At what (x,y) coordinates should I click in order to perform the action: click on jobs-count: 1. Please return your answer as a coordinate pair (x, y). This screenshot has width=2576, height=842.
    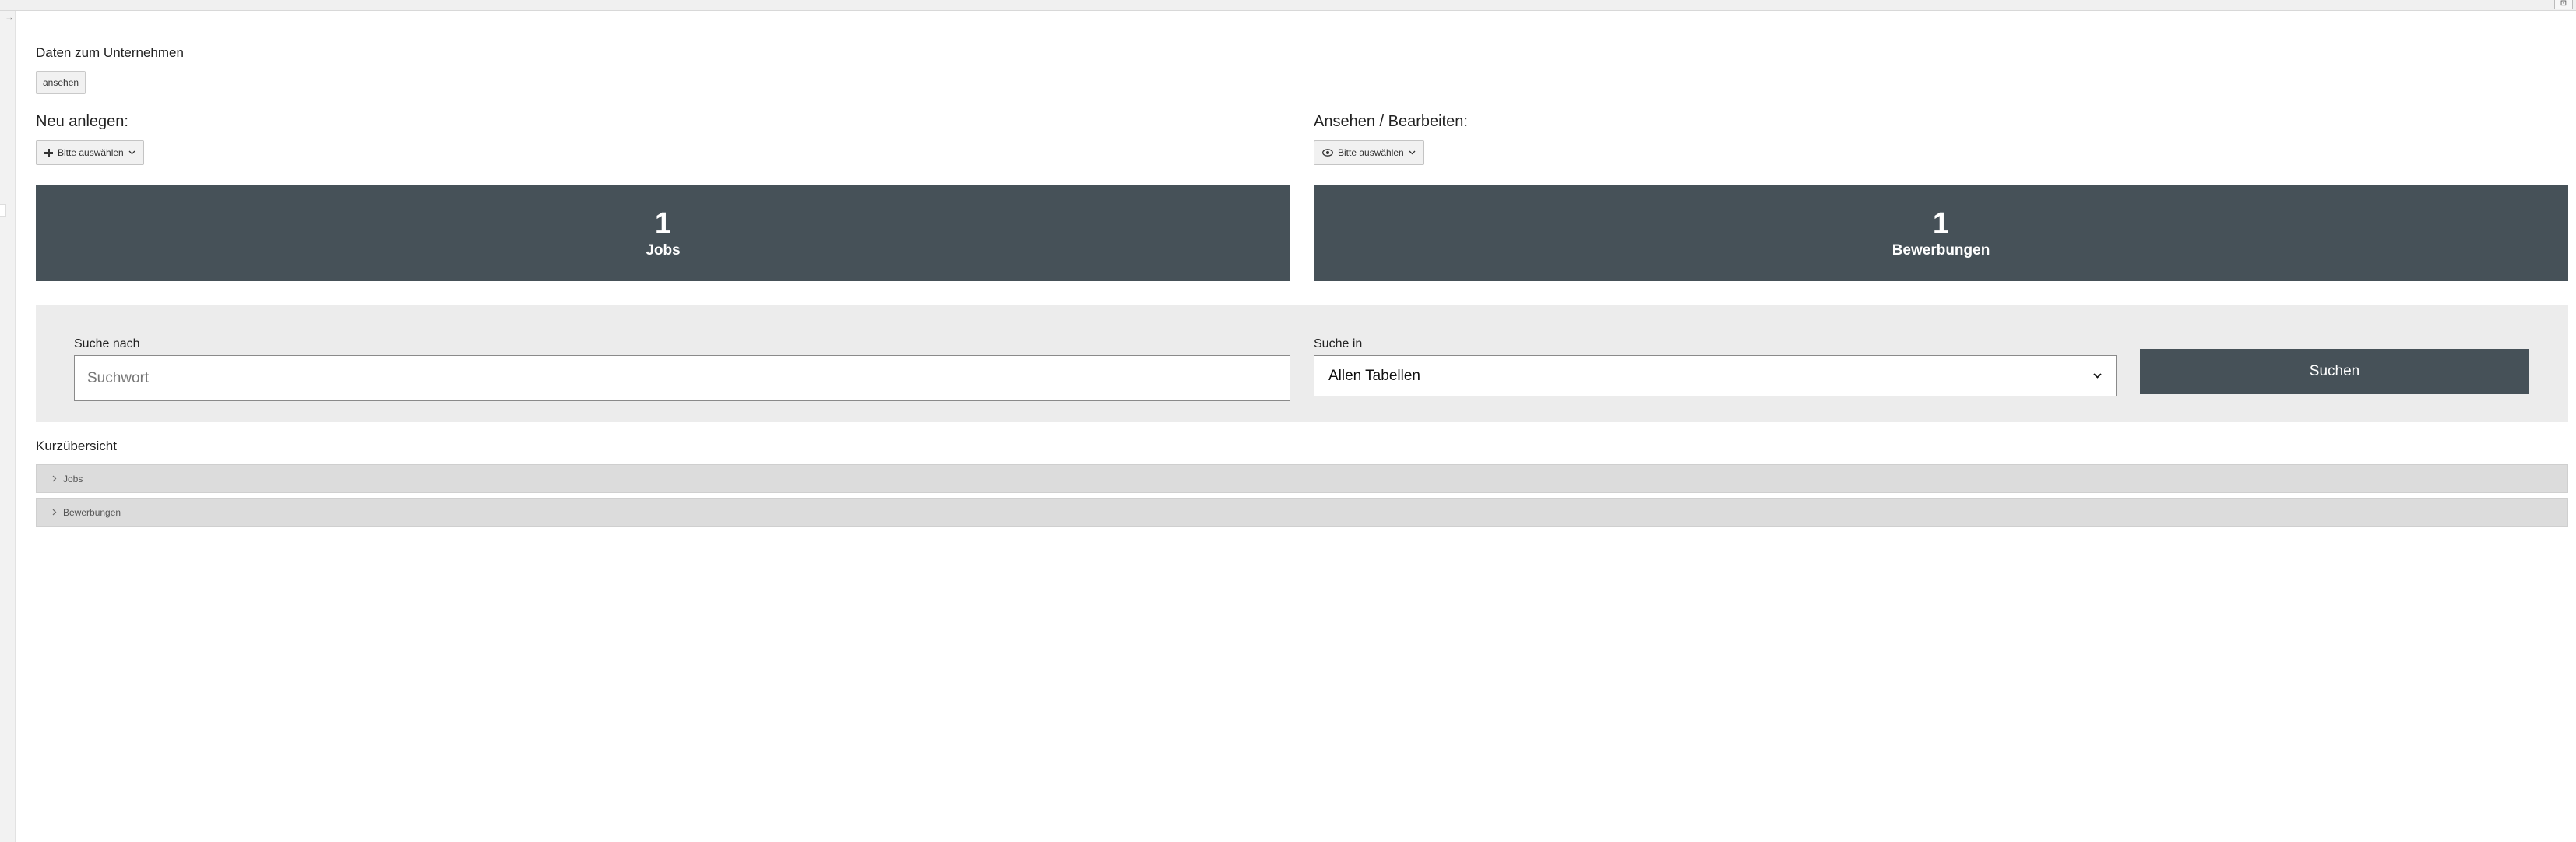
    Looking at the image, I should click on (663, 223).